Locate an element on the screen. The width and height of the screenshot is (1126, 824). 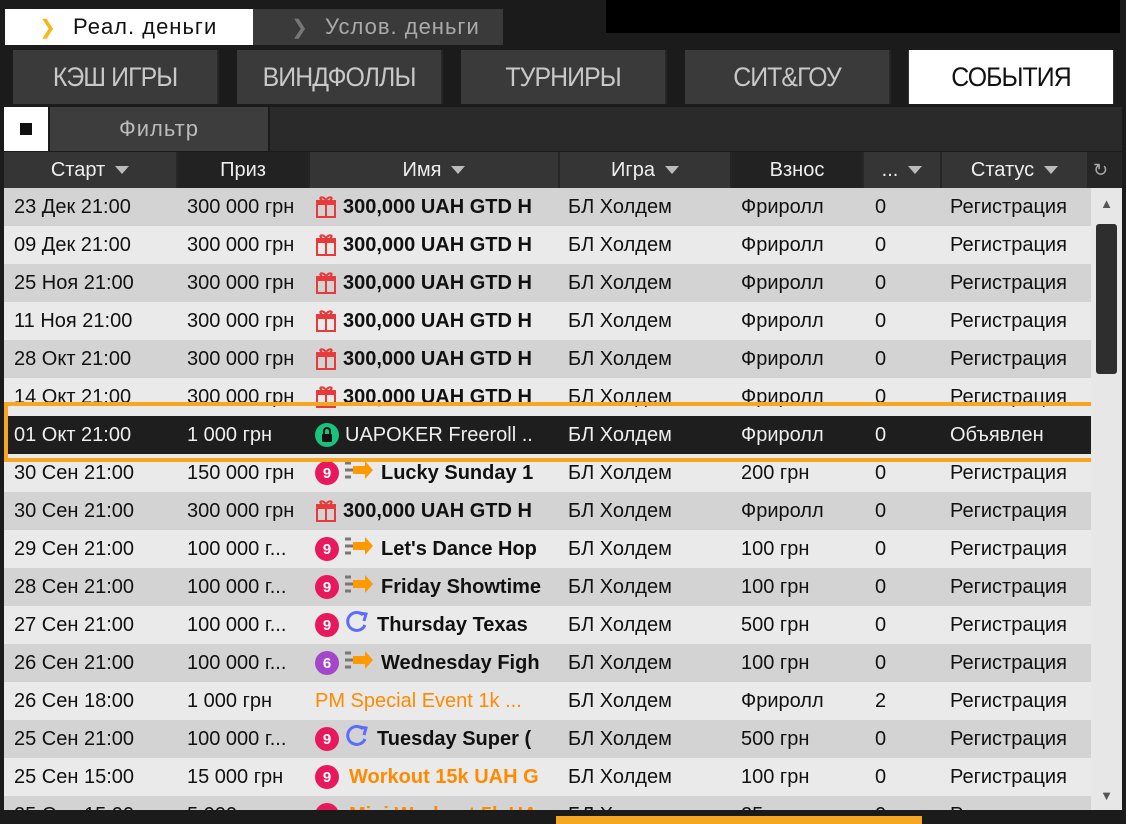
cell-start: 29 Сен 21:00 is located at coordinates (74, 548).